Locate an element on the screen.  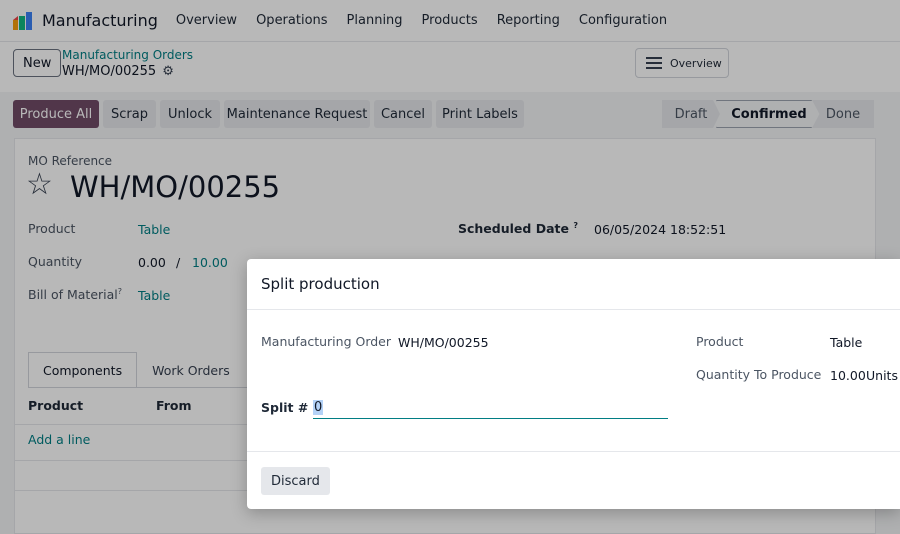
discard-button: Discard is located at coordinates (295, 481).